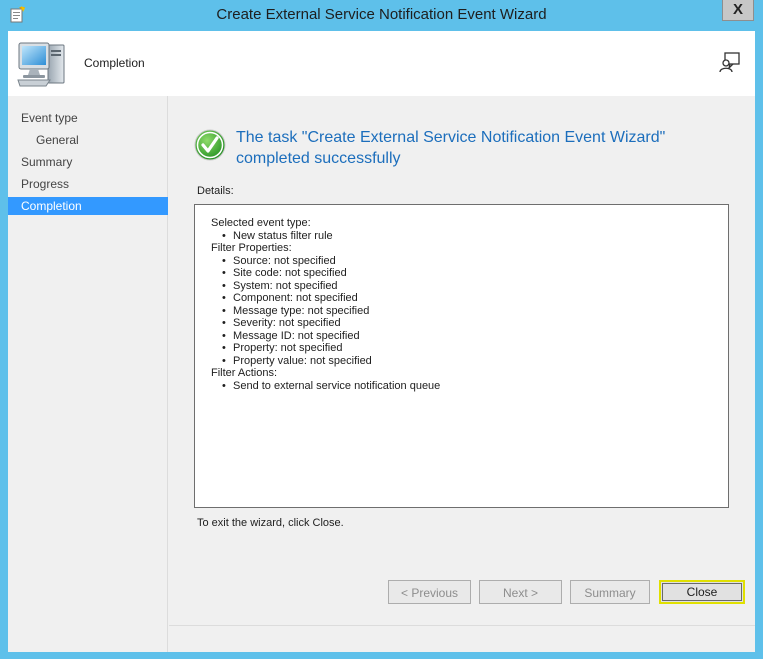 Image resolution: width=763 pixels, height=659 pixels. Describe the element at coordinates (467, 261) in the screenshot. I see `list-item: Source: not specified` at that location.